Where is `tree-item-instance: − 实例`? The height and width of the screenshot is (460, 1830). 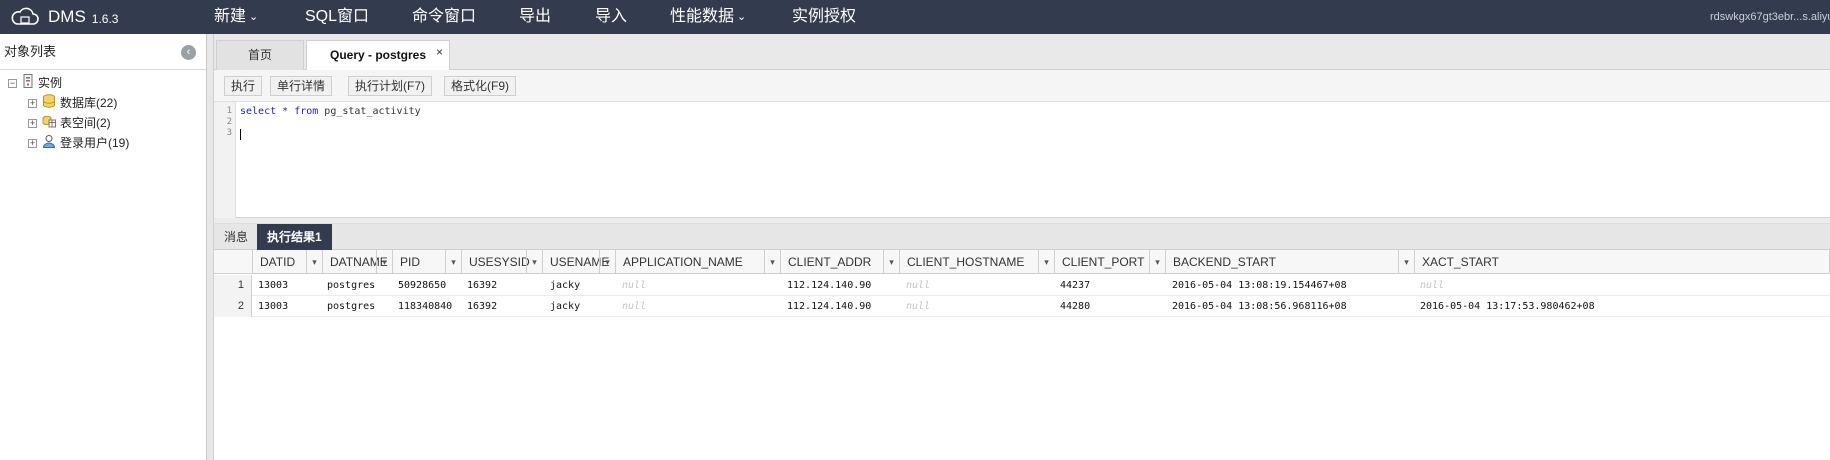
tree-item-instance: − 实例 is located at coordinates (35, 83).